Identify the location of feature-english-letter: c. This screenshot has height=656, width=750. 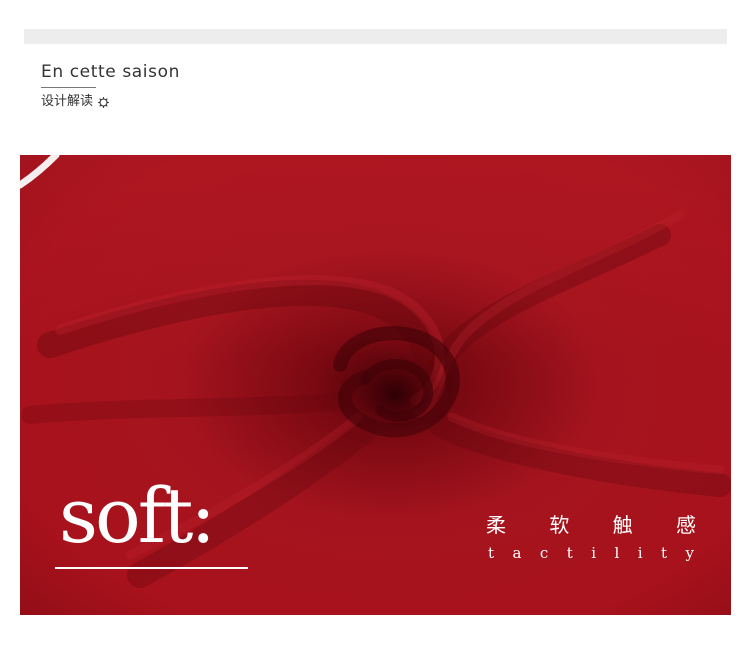
(544, 553).